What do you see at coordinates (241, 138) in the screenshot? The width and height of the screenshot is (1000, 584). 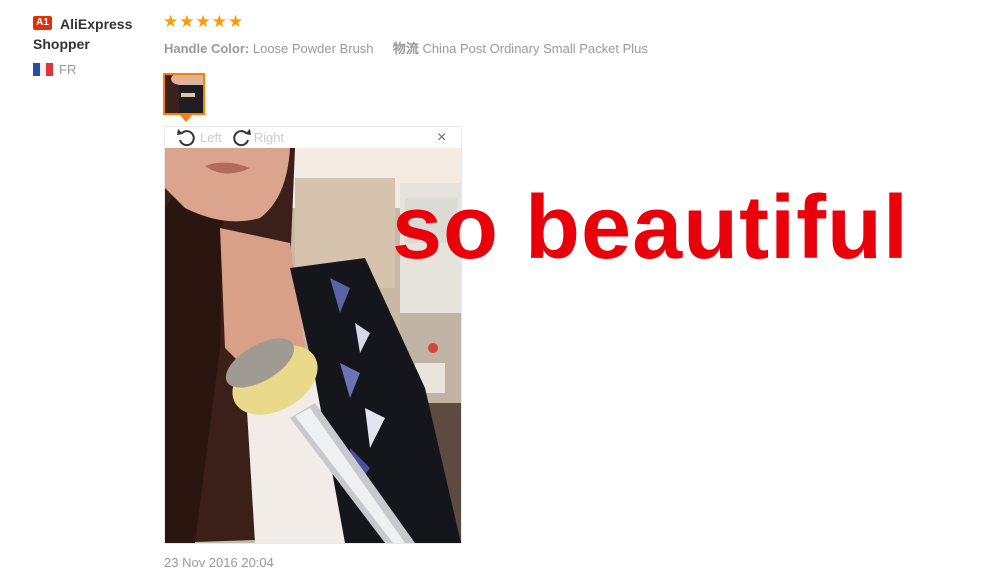 I see `rotate-right-icon` at bounding box center [241, 138].